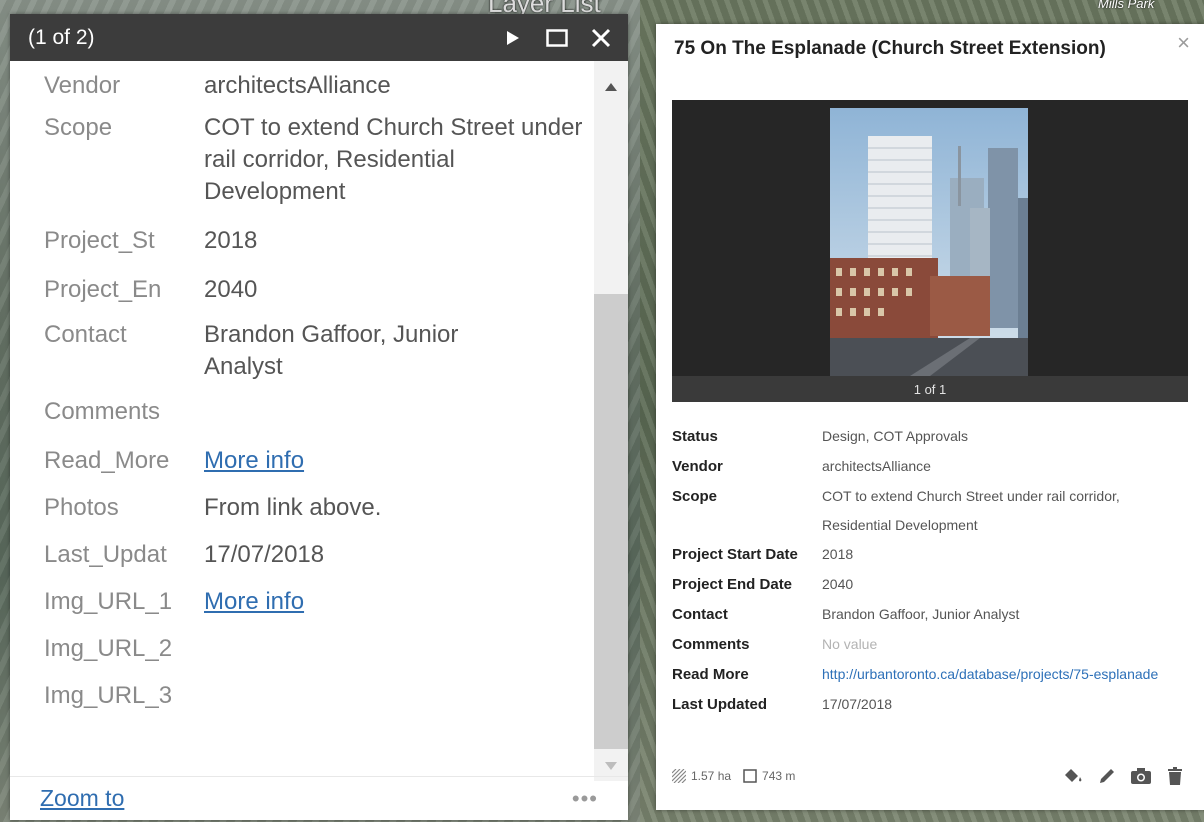 The height and width of the screenshot is (822, 1204). I want to click on attribute-row: Img_URL_1 More info, so click(302, 602).